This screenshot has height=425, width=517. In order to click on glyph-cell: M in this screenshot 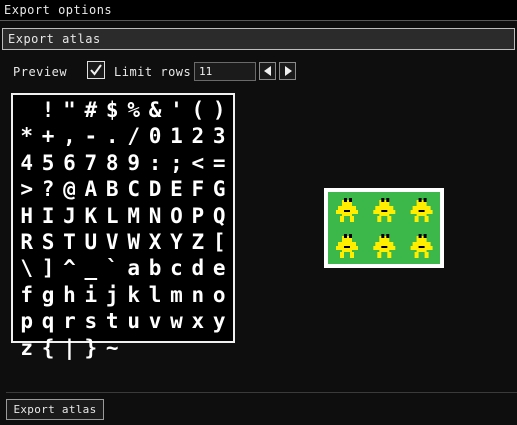, I will do `click(133, 215)`.